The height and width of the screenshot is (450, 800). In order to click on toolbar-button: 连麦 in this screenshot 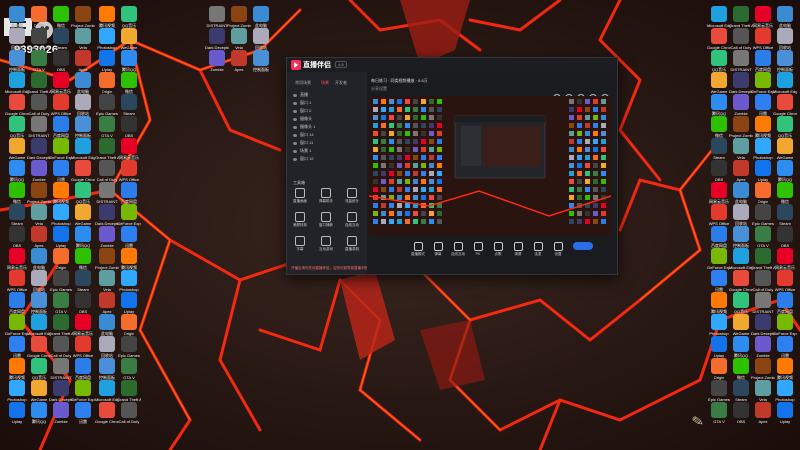, I will do `click(538, 249)`.